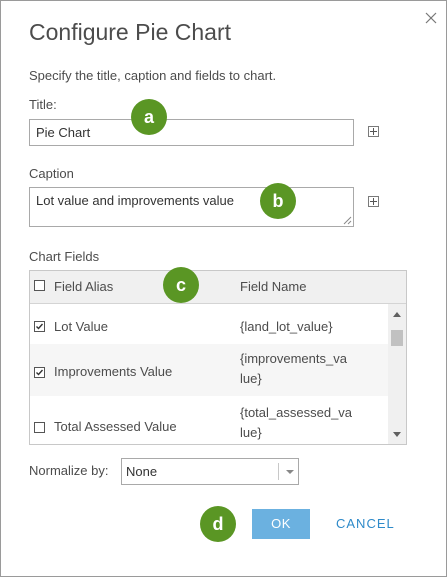 The height and width of the screenshot is (577, 447). Describe the element at coordinates (149, 117) in the screenshot. I see `callout-badge-a: a` at that location.